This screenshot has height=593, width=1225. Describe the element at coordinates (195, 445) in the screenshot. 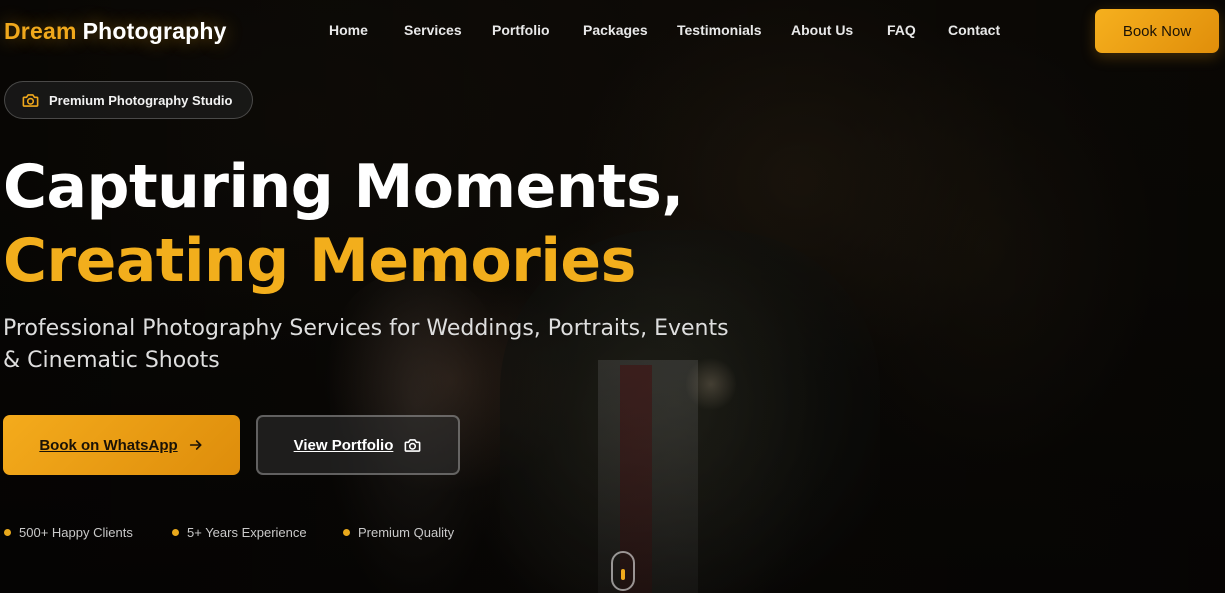

I see `arrow-right-icon` at that location.